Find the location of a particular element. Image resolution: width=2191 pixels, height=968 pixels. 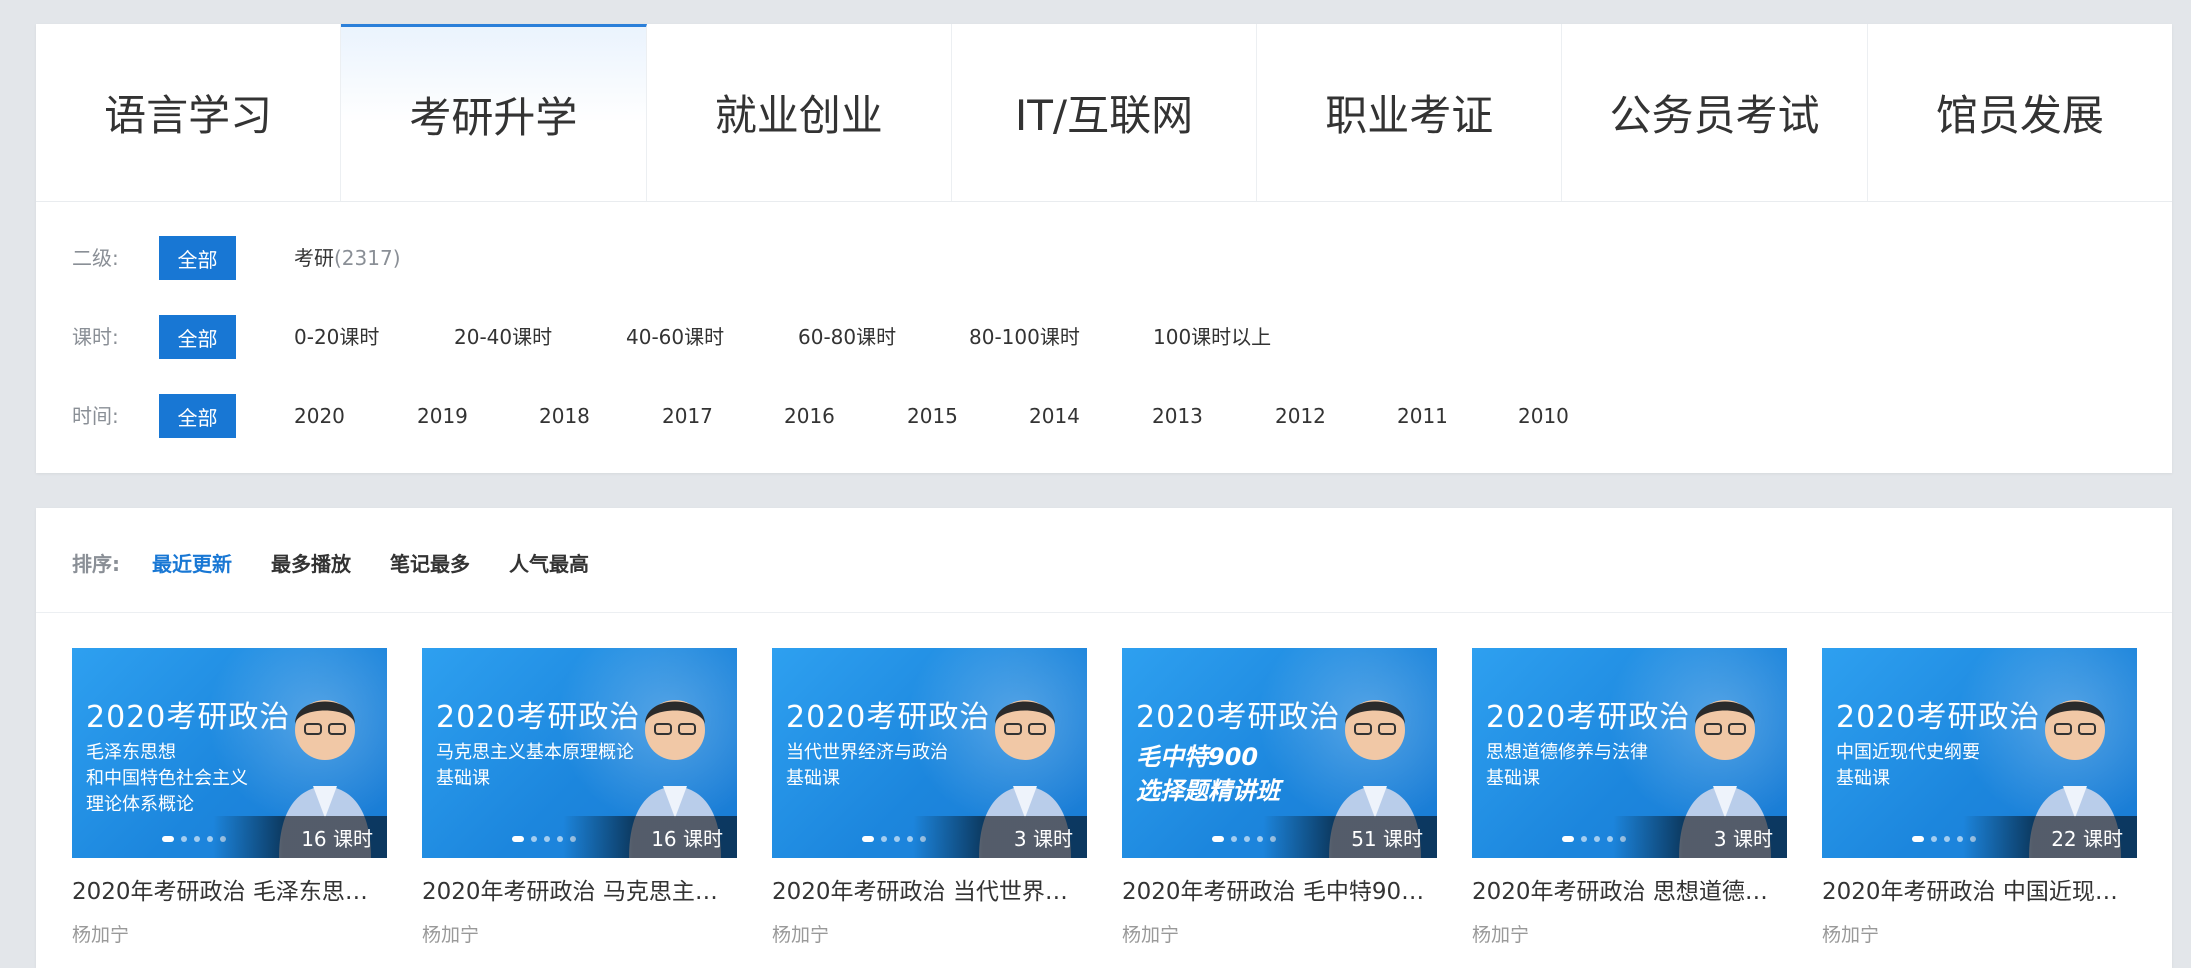

course-thumbnail: 2020考研政治 思想道德修养与法律 基础课 3 课时 is located at coordinates (1629, 753).